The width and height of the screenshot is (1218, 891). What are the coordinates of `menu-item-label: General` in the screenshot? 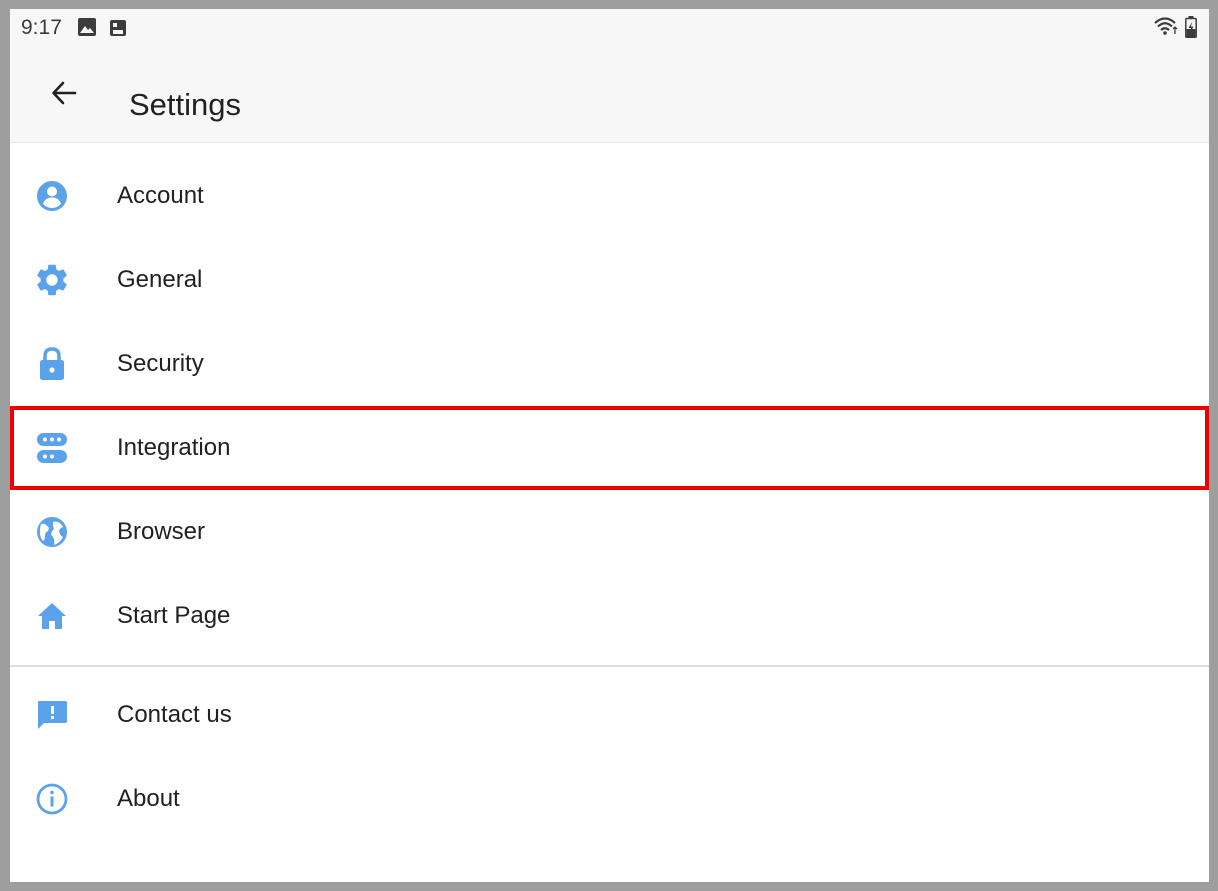 It's located at (160, 279).